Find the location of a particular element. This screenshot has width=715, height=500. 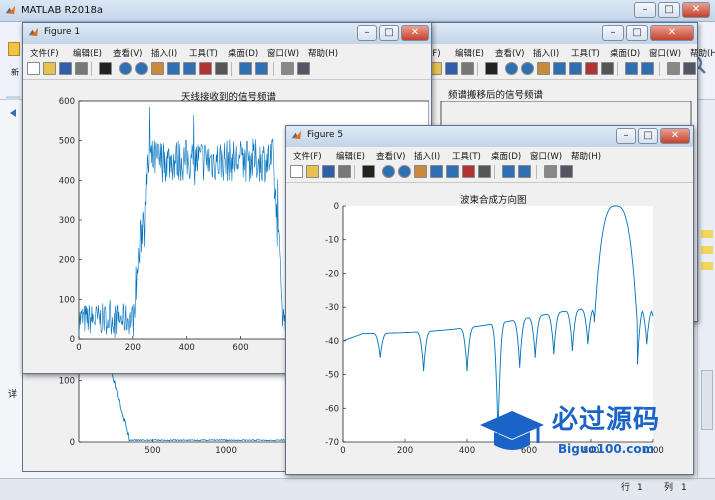

y-tick-label: -70 is located at coordinates (332, 443).